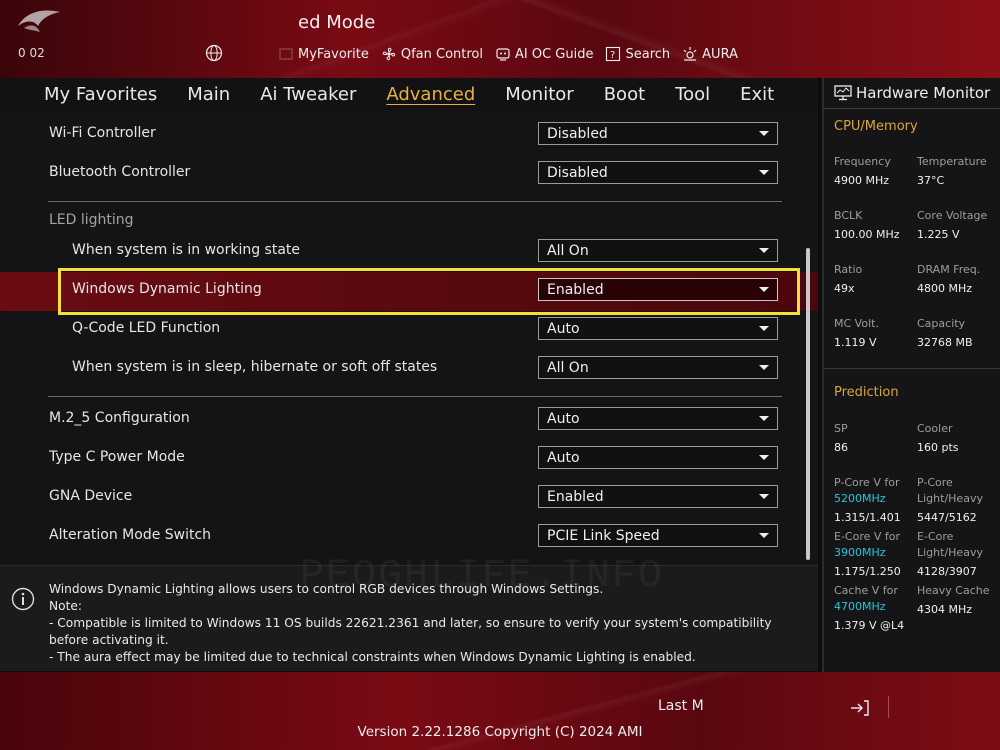 This screenshot has height=750, width=1000. What do you see at coordinates (681, 706) in the screenshot?
I see `last-modified-button: Last M` at bounding box center [681, 706].